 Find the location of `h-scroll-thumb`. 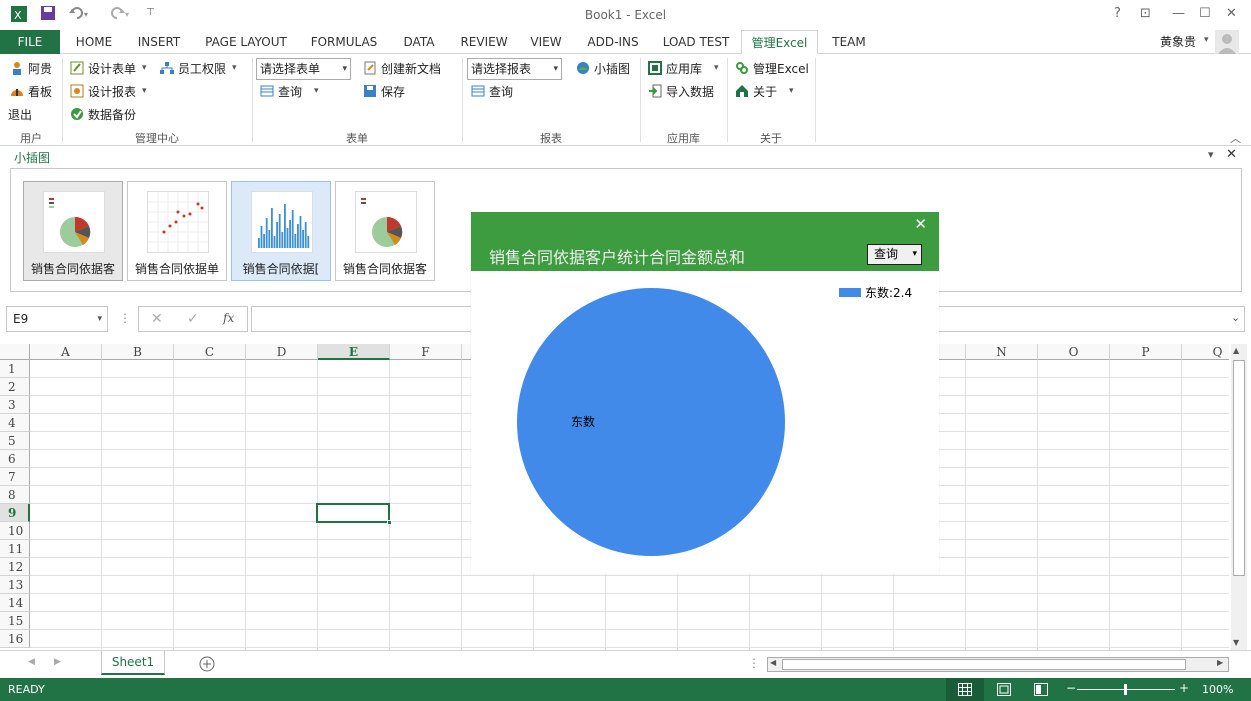

h-scroll-thumb is located at coordinates (984, 664).